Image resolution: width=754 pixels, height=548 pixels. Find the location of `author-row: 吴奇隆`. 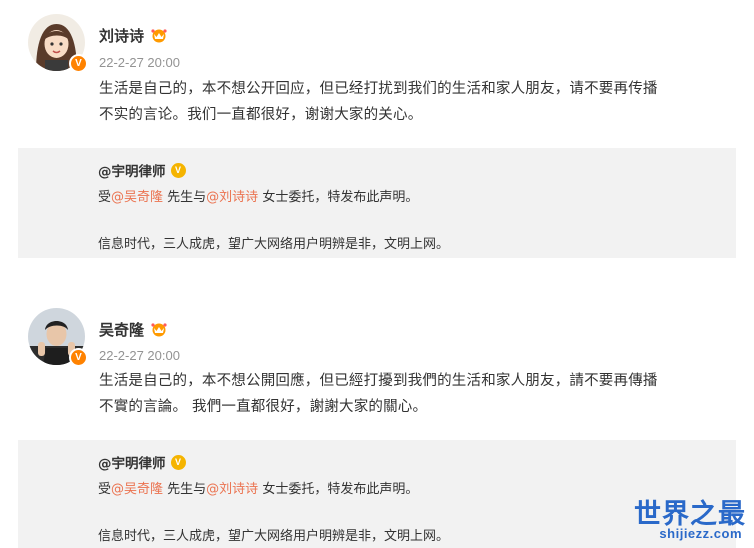

author-row: 吴奇隆 is located at coordinates (133, 329).